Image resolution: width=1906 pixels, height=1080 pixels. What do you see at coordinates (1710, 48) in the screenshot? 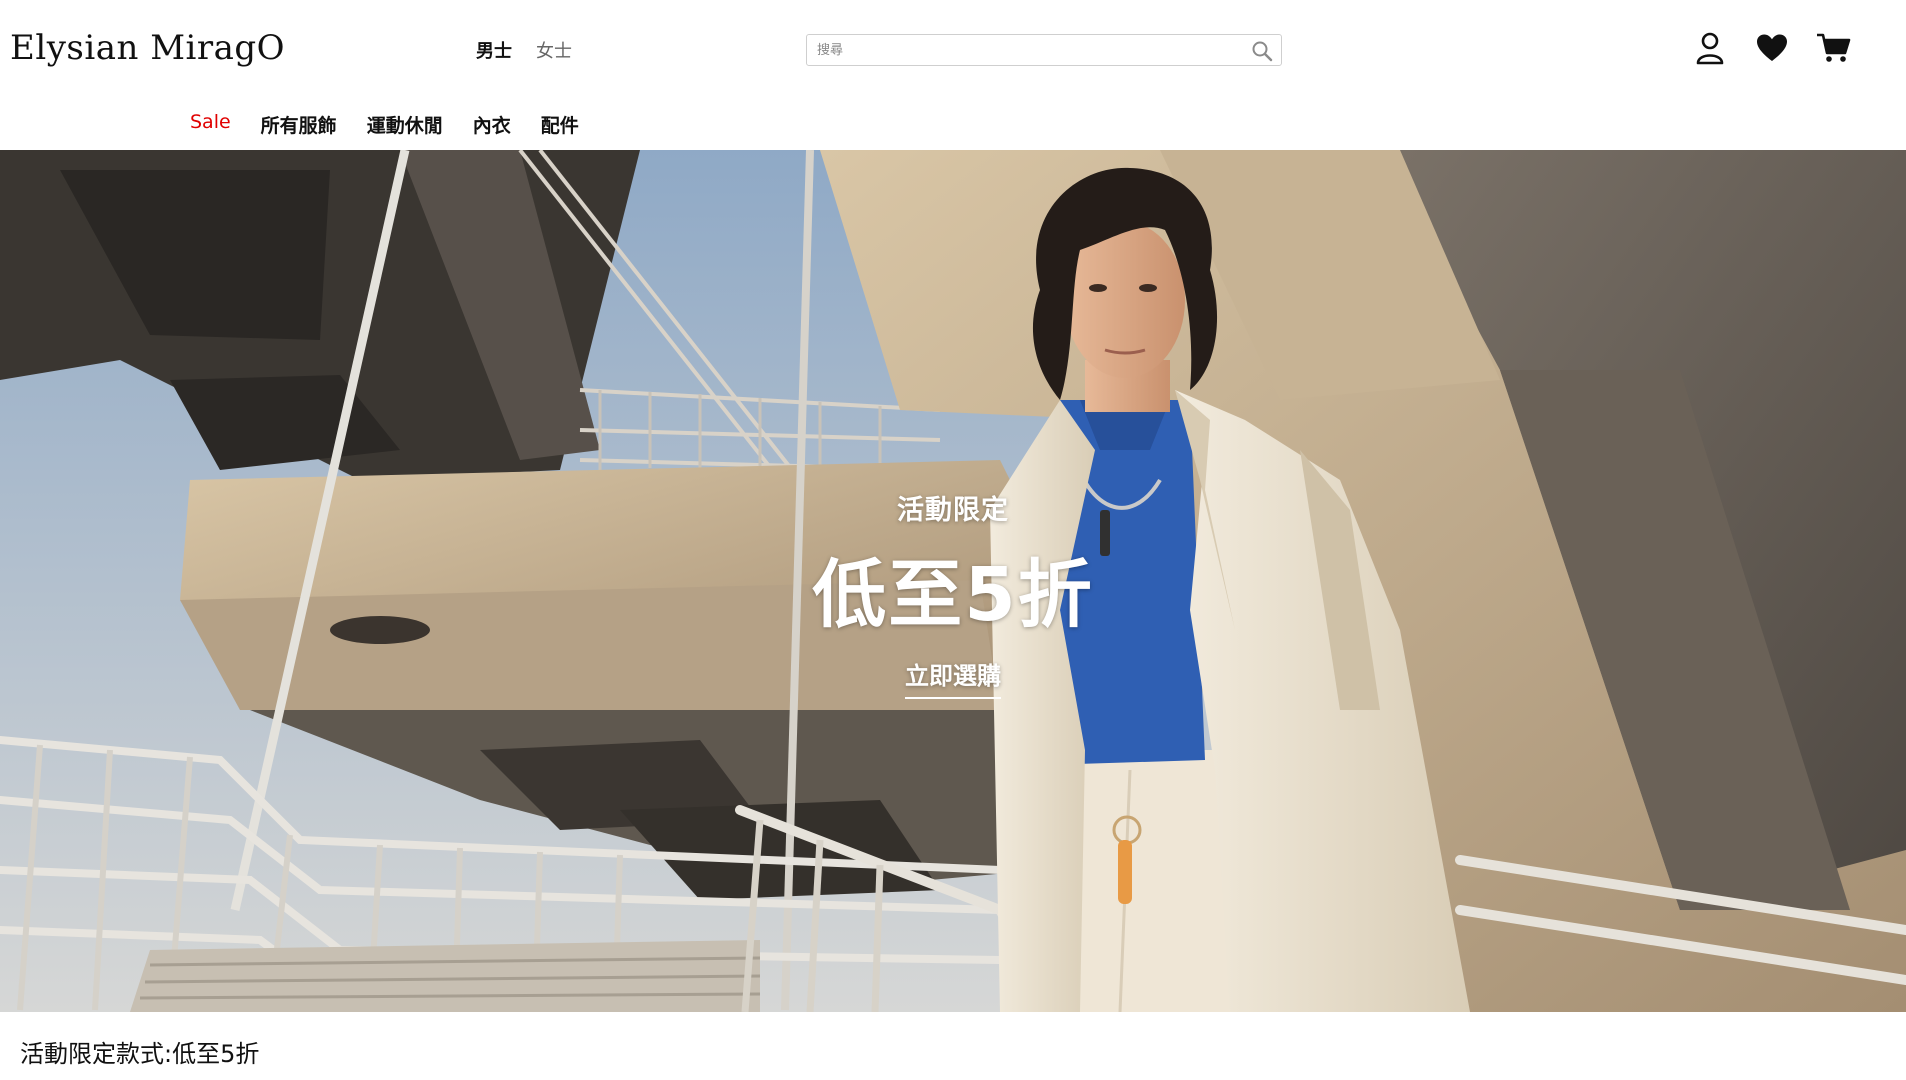
I see `user-icon` at bounding box center [1710, 48].